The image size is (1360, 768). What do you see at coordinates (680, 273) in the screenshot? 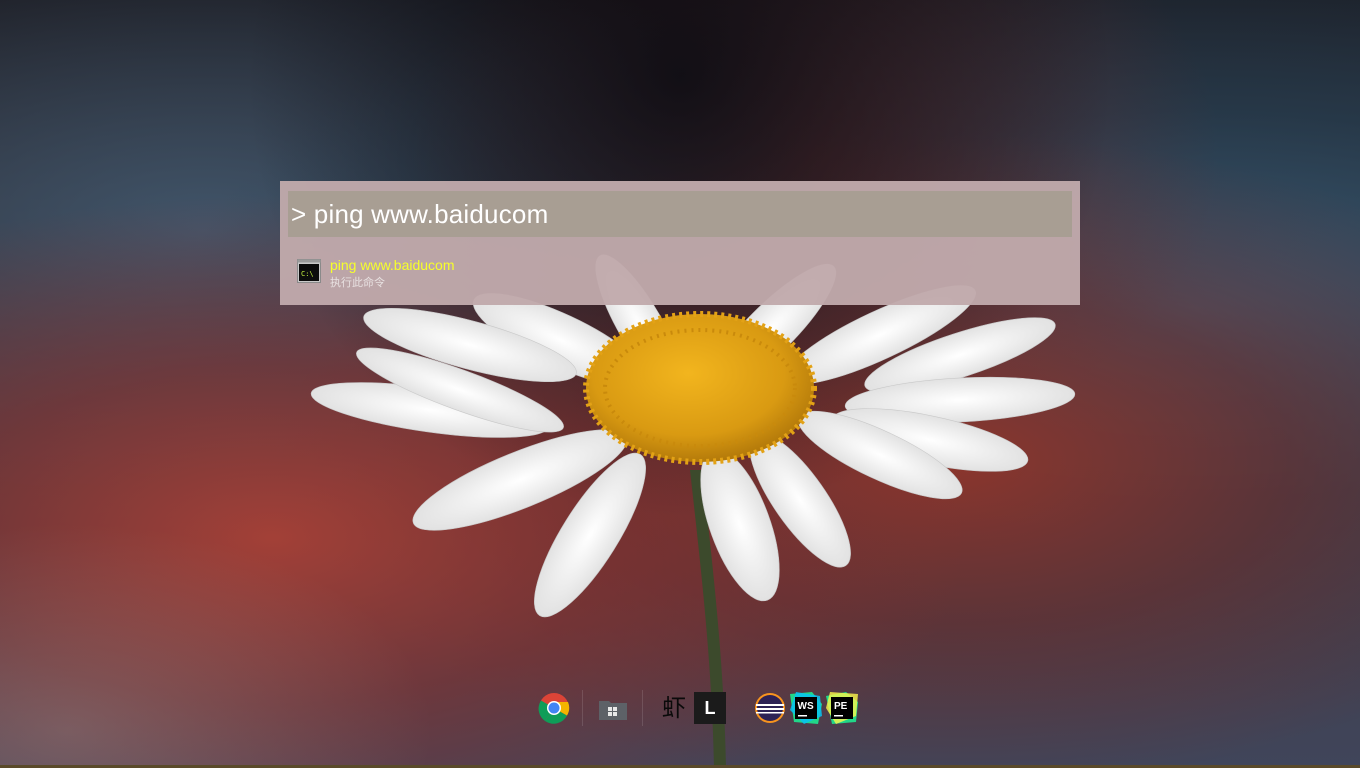
I see `result-item: C:\ ping www.baiducom 执行此命令` at bounding box center [680, 273].